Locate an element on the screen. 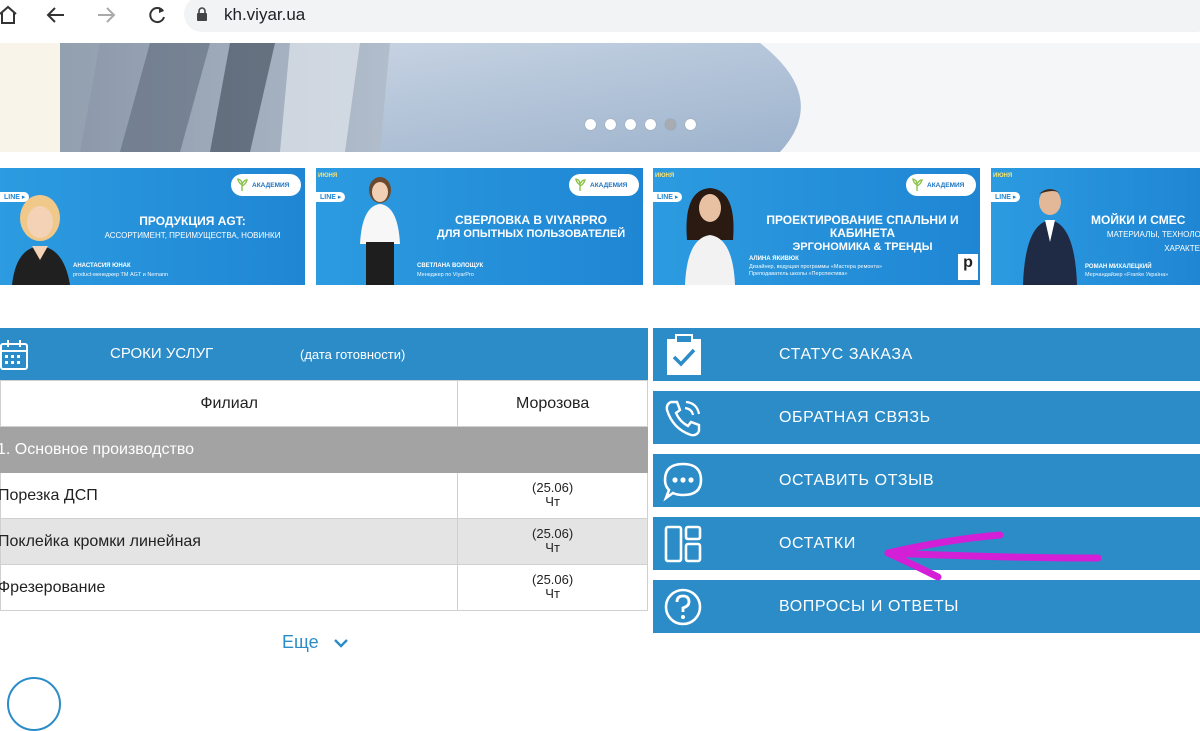 The width and height of the screenshot is (1200, 731). forward-button is located at coordinates (106, 15).